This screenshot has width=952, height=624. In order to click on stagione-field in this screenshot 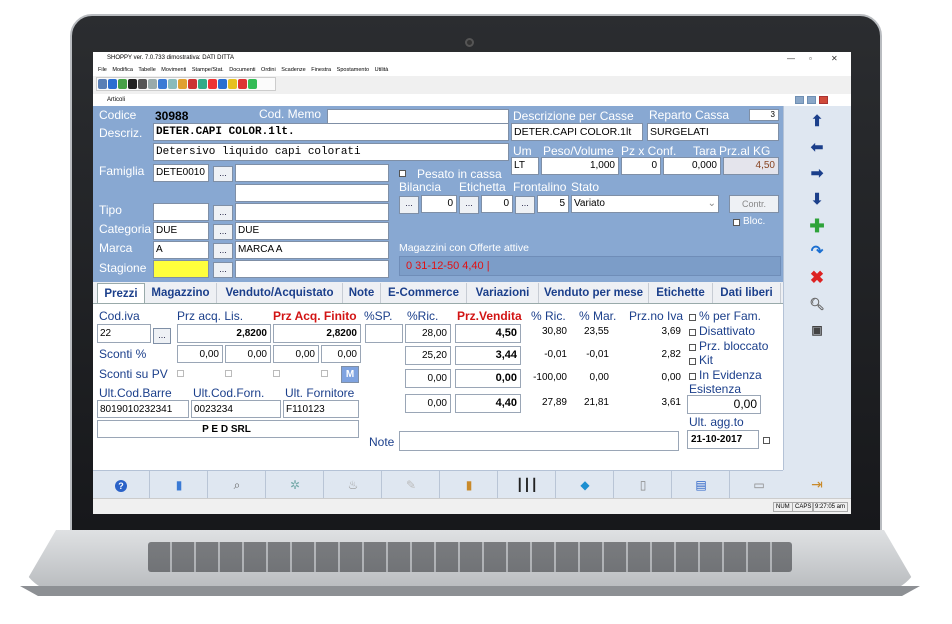, I will do `click(181, 269)`.